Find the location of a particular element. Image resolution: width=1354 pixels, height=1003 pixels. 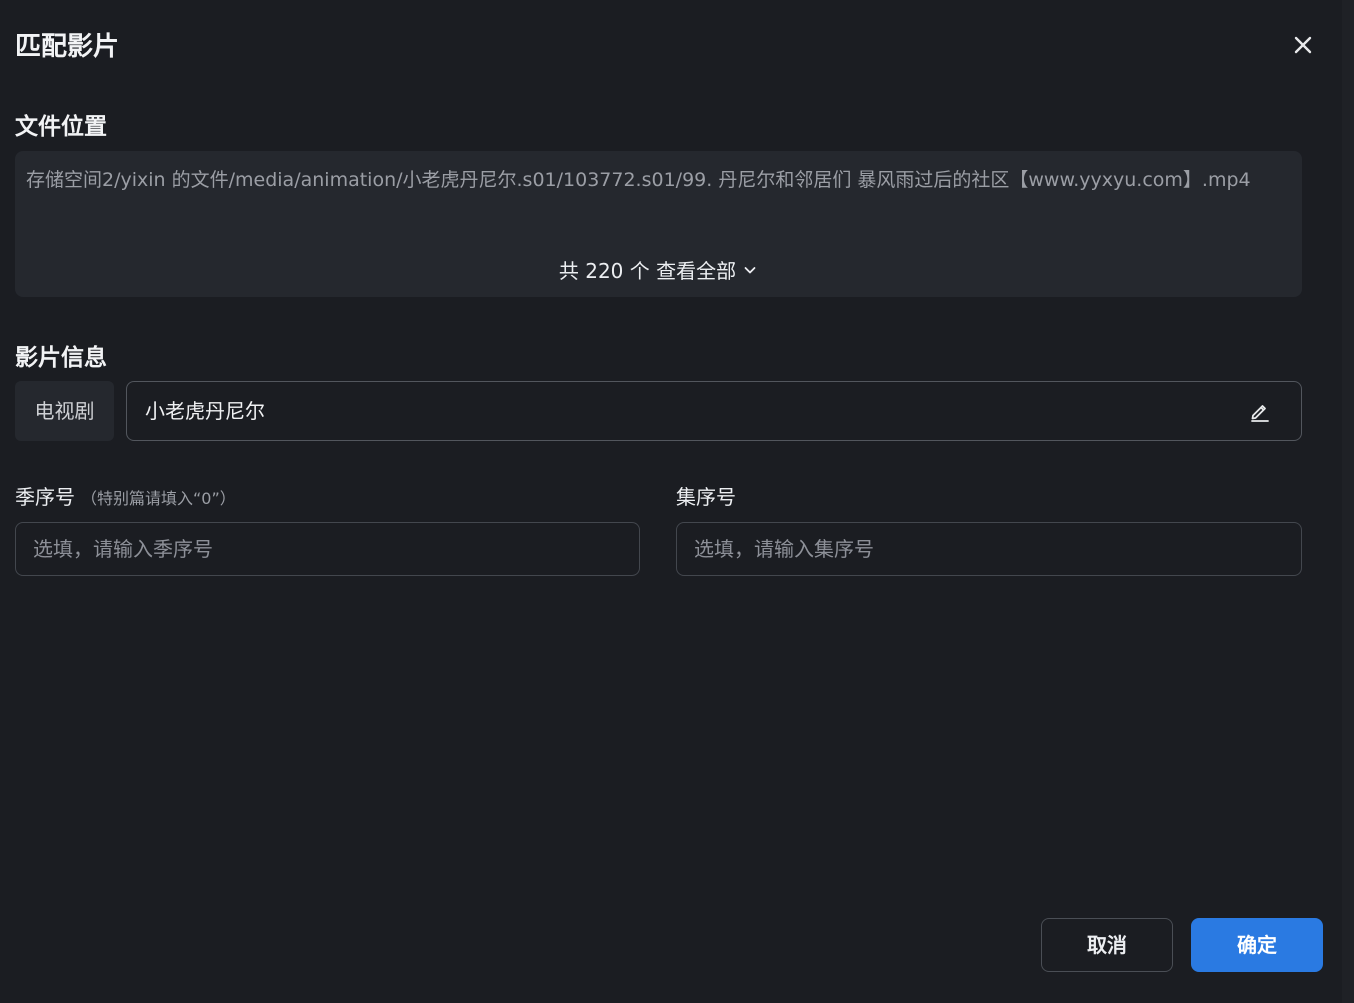

movie-info-heading: 影片信息 is located at coordinates (61, 358).